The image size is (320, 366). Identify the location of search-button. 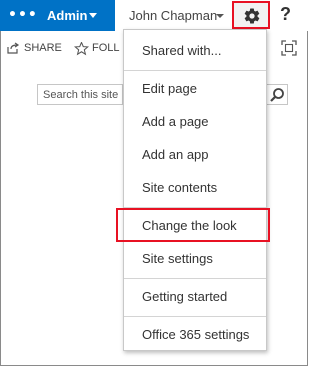
(277, 94).